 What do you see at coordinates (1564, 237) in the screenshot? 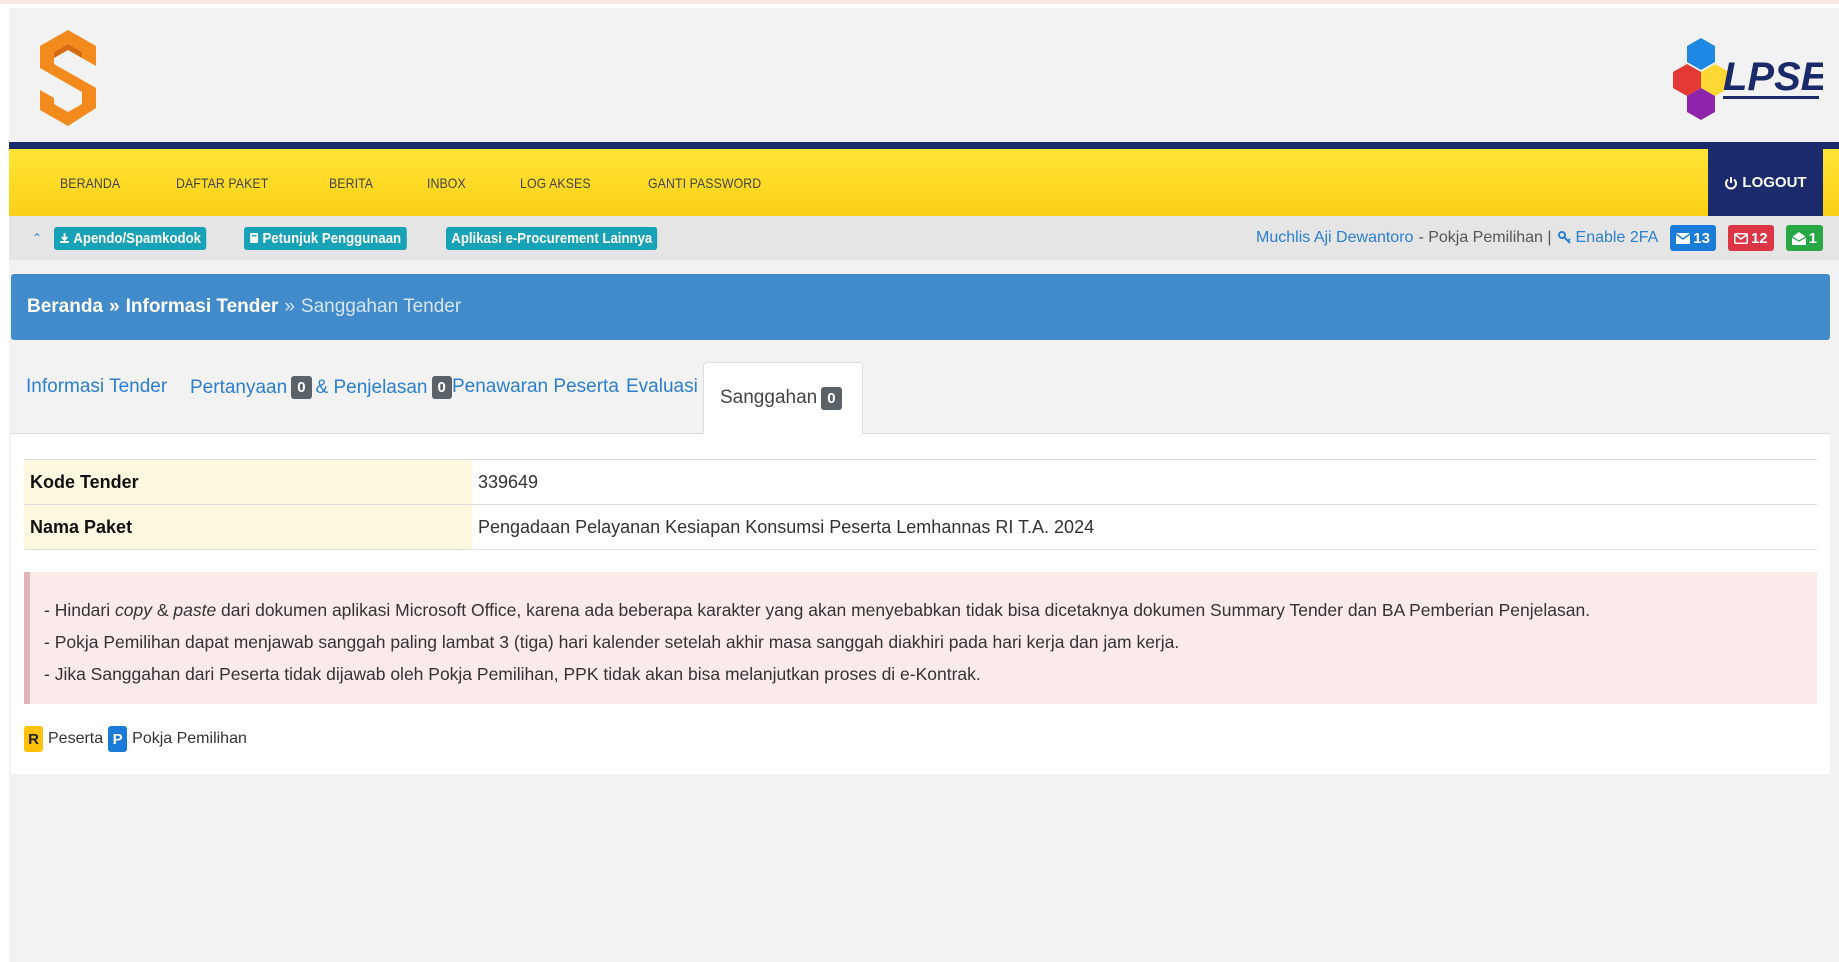
I see `key-icon` at bounding box center [1564, 237].